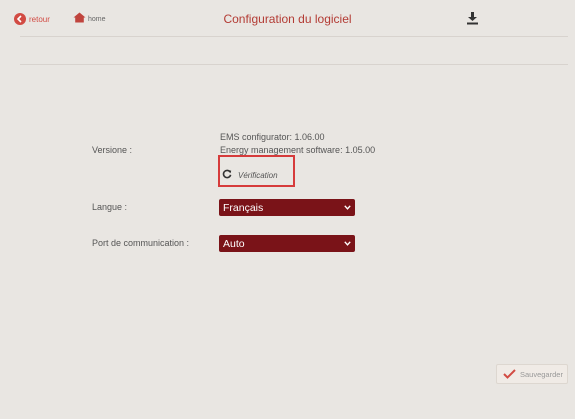 This screenshot has width=575, height=419. Describe the element at coordinates (234, 243) in the screenshot. I see `port-selected-value: Auto` at that location.